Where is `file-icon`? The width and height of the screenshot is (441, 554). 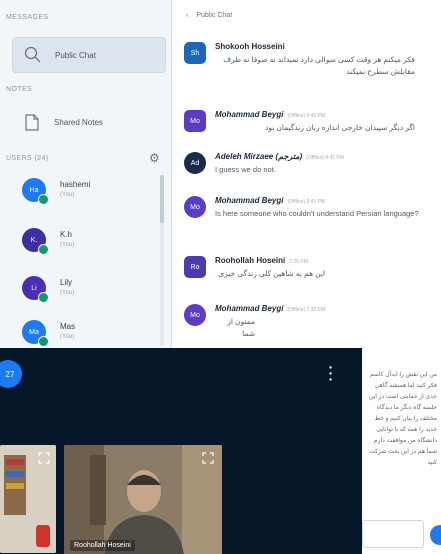 file-icon is located at coordinates (32, 122).